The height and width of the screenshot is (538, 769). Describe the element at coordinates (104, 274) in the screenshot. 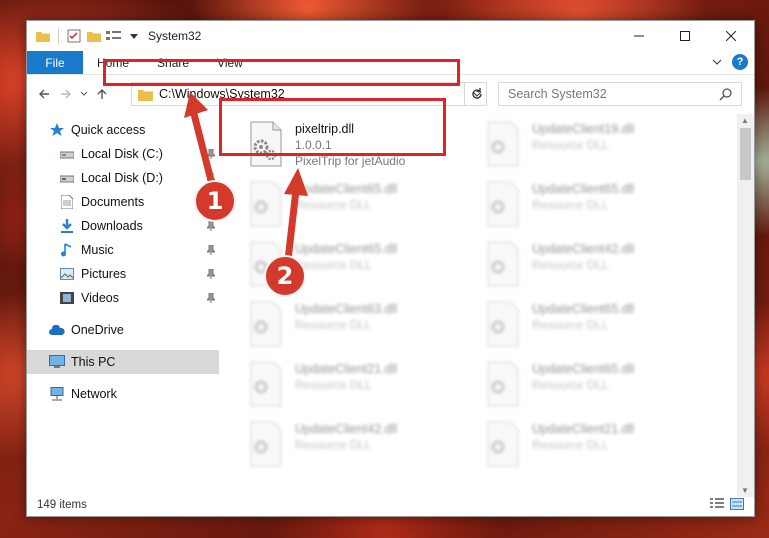

I see `sidebar-item-label: Pictures` at that location.